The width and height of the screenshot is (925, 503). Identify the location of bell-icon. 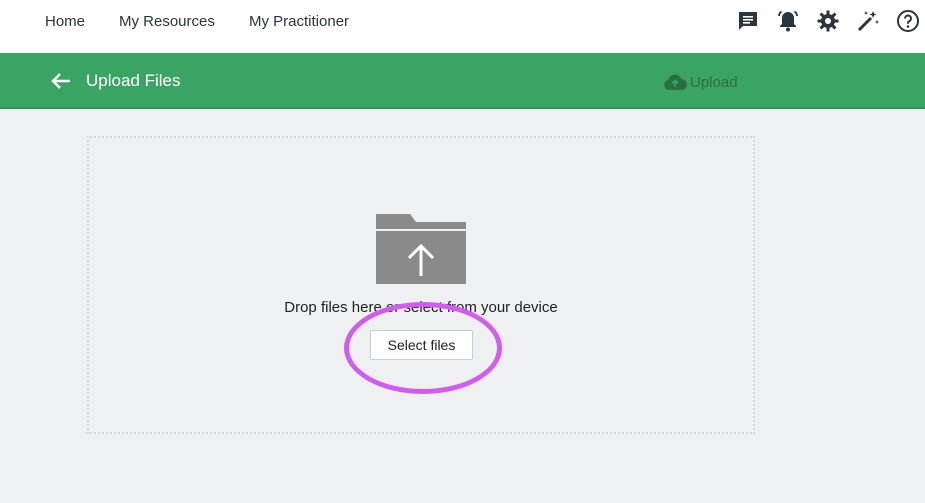
(788, 21).